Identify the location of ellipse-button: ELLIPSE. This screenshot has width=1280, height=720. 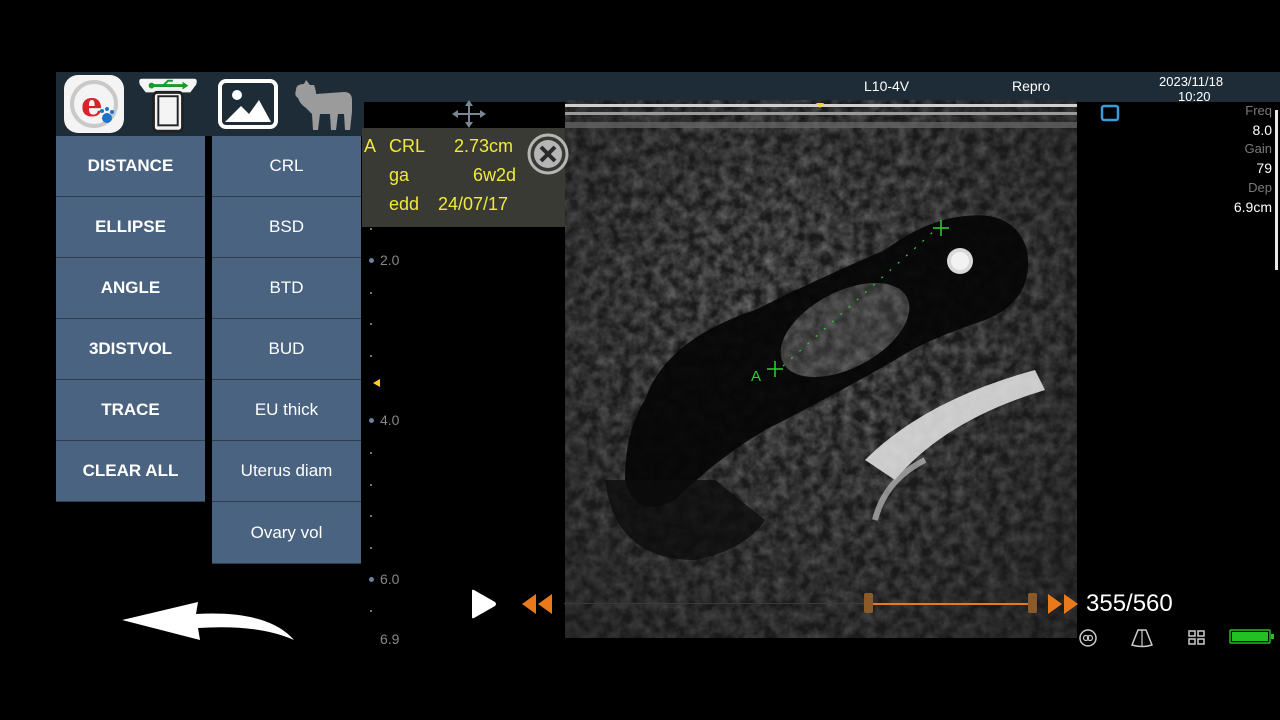
(130, 227).